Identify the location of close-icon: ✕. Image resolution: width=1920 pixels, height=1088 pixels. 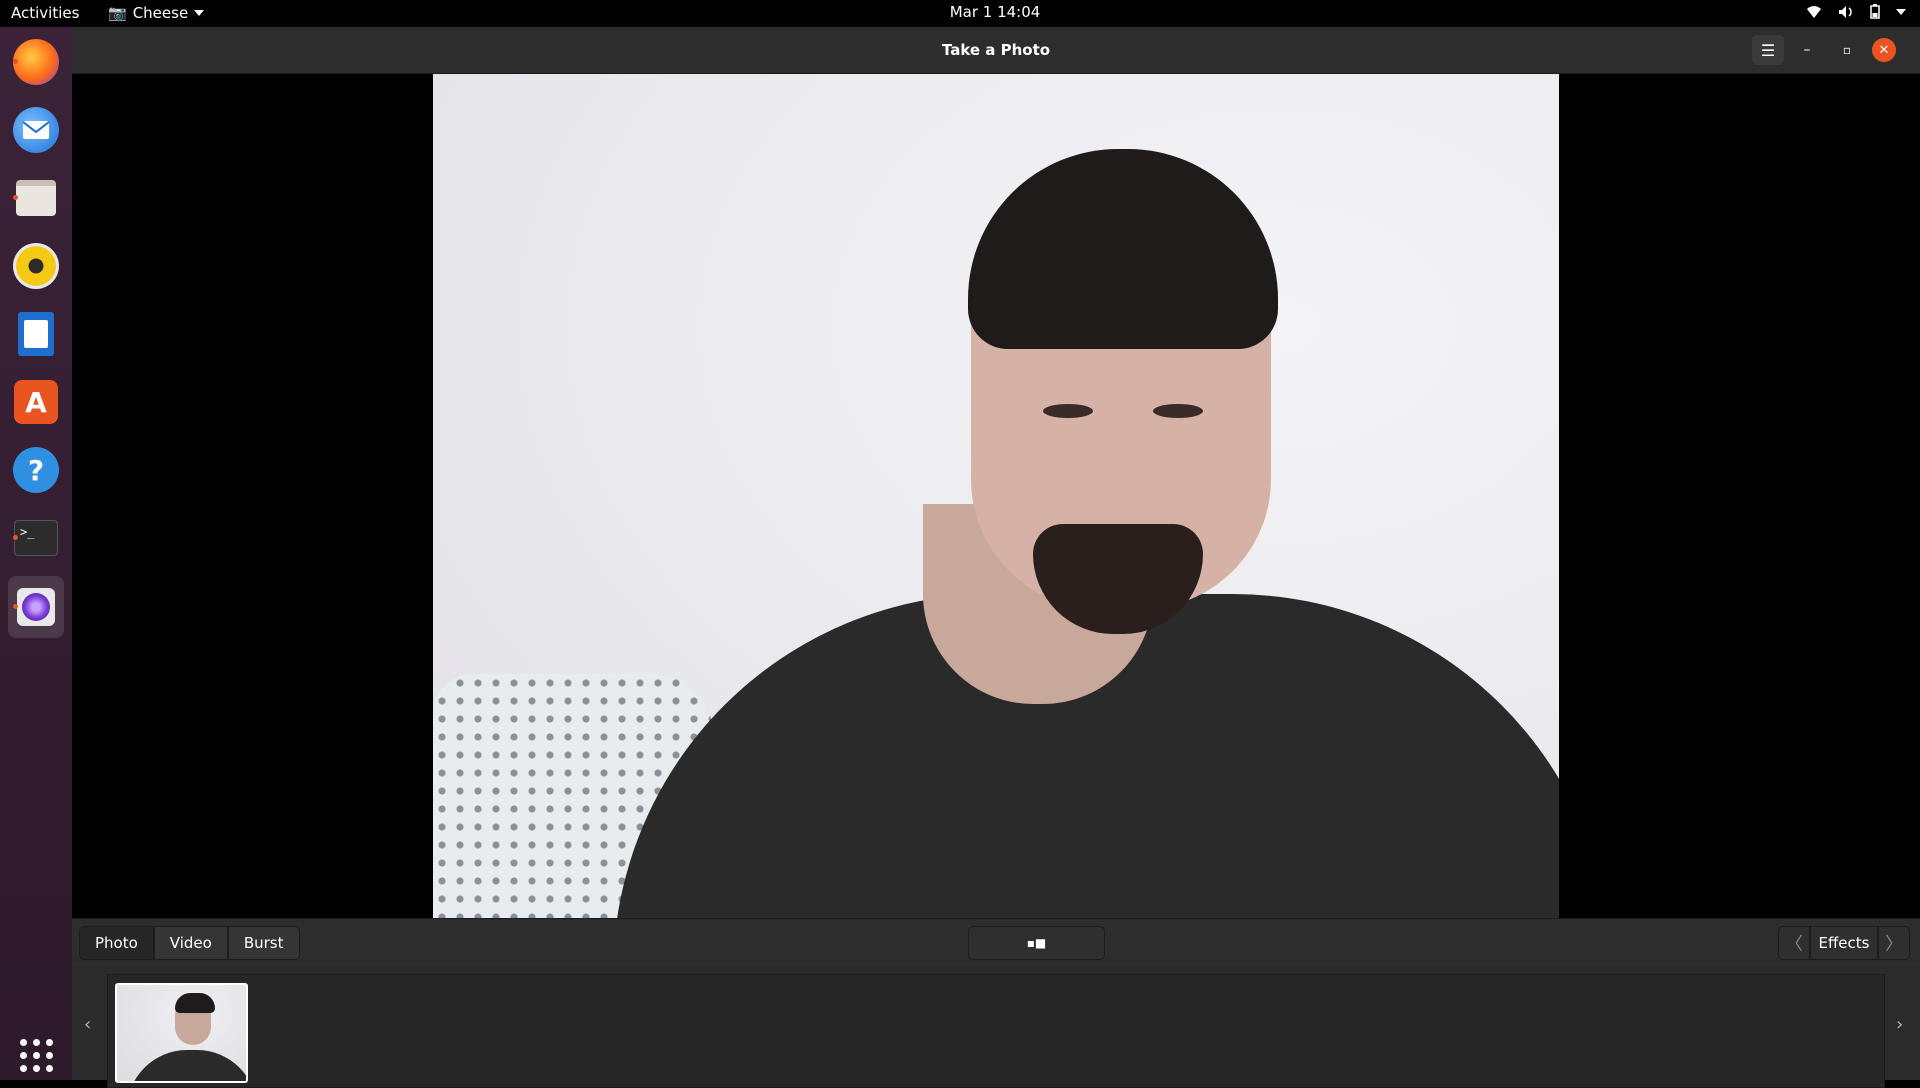
(1884, 50).